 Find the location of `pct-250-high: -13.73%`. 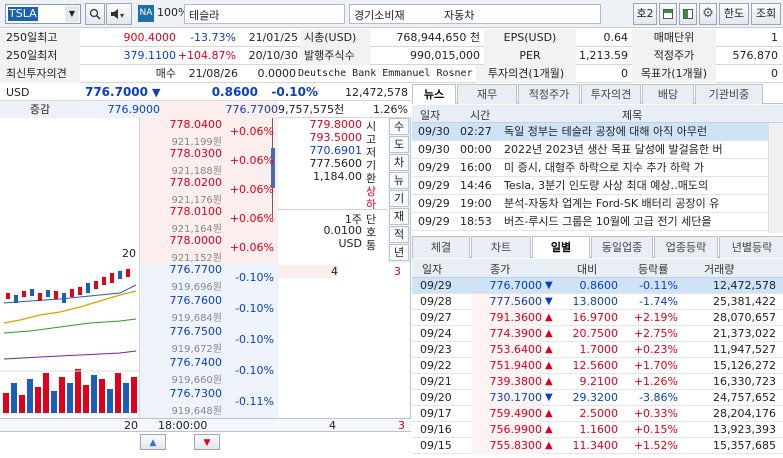

pct-250-high: -13.73% is located at coordinates (213, 37).